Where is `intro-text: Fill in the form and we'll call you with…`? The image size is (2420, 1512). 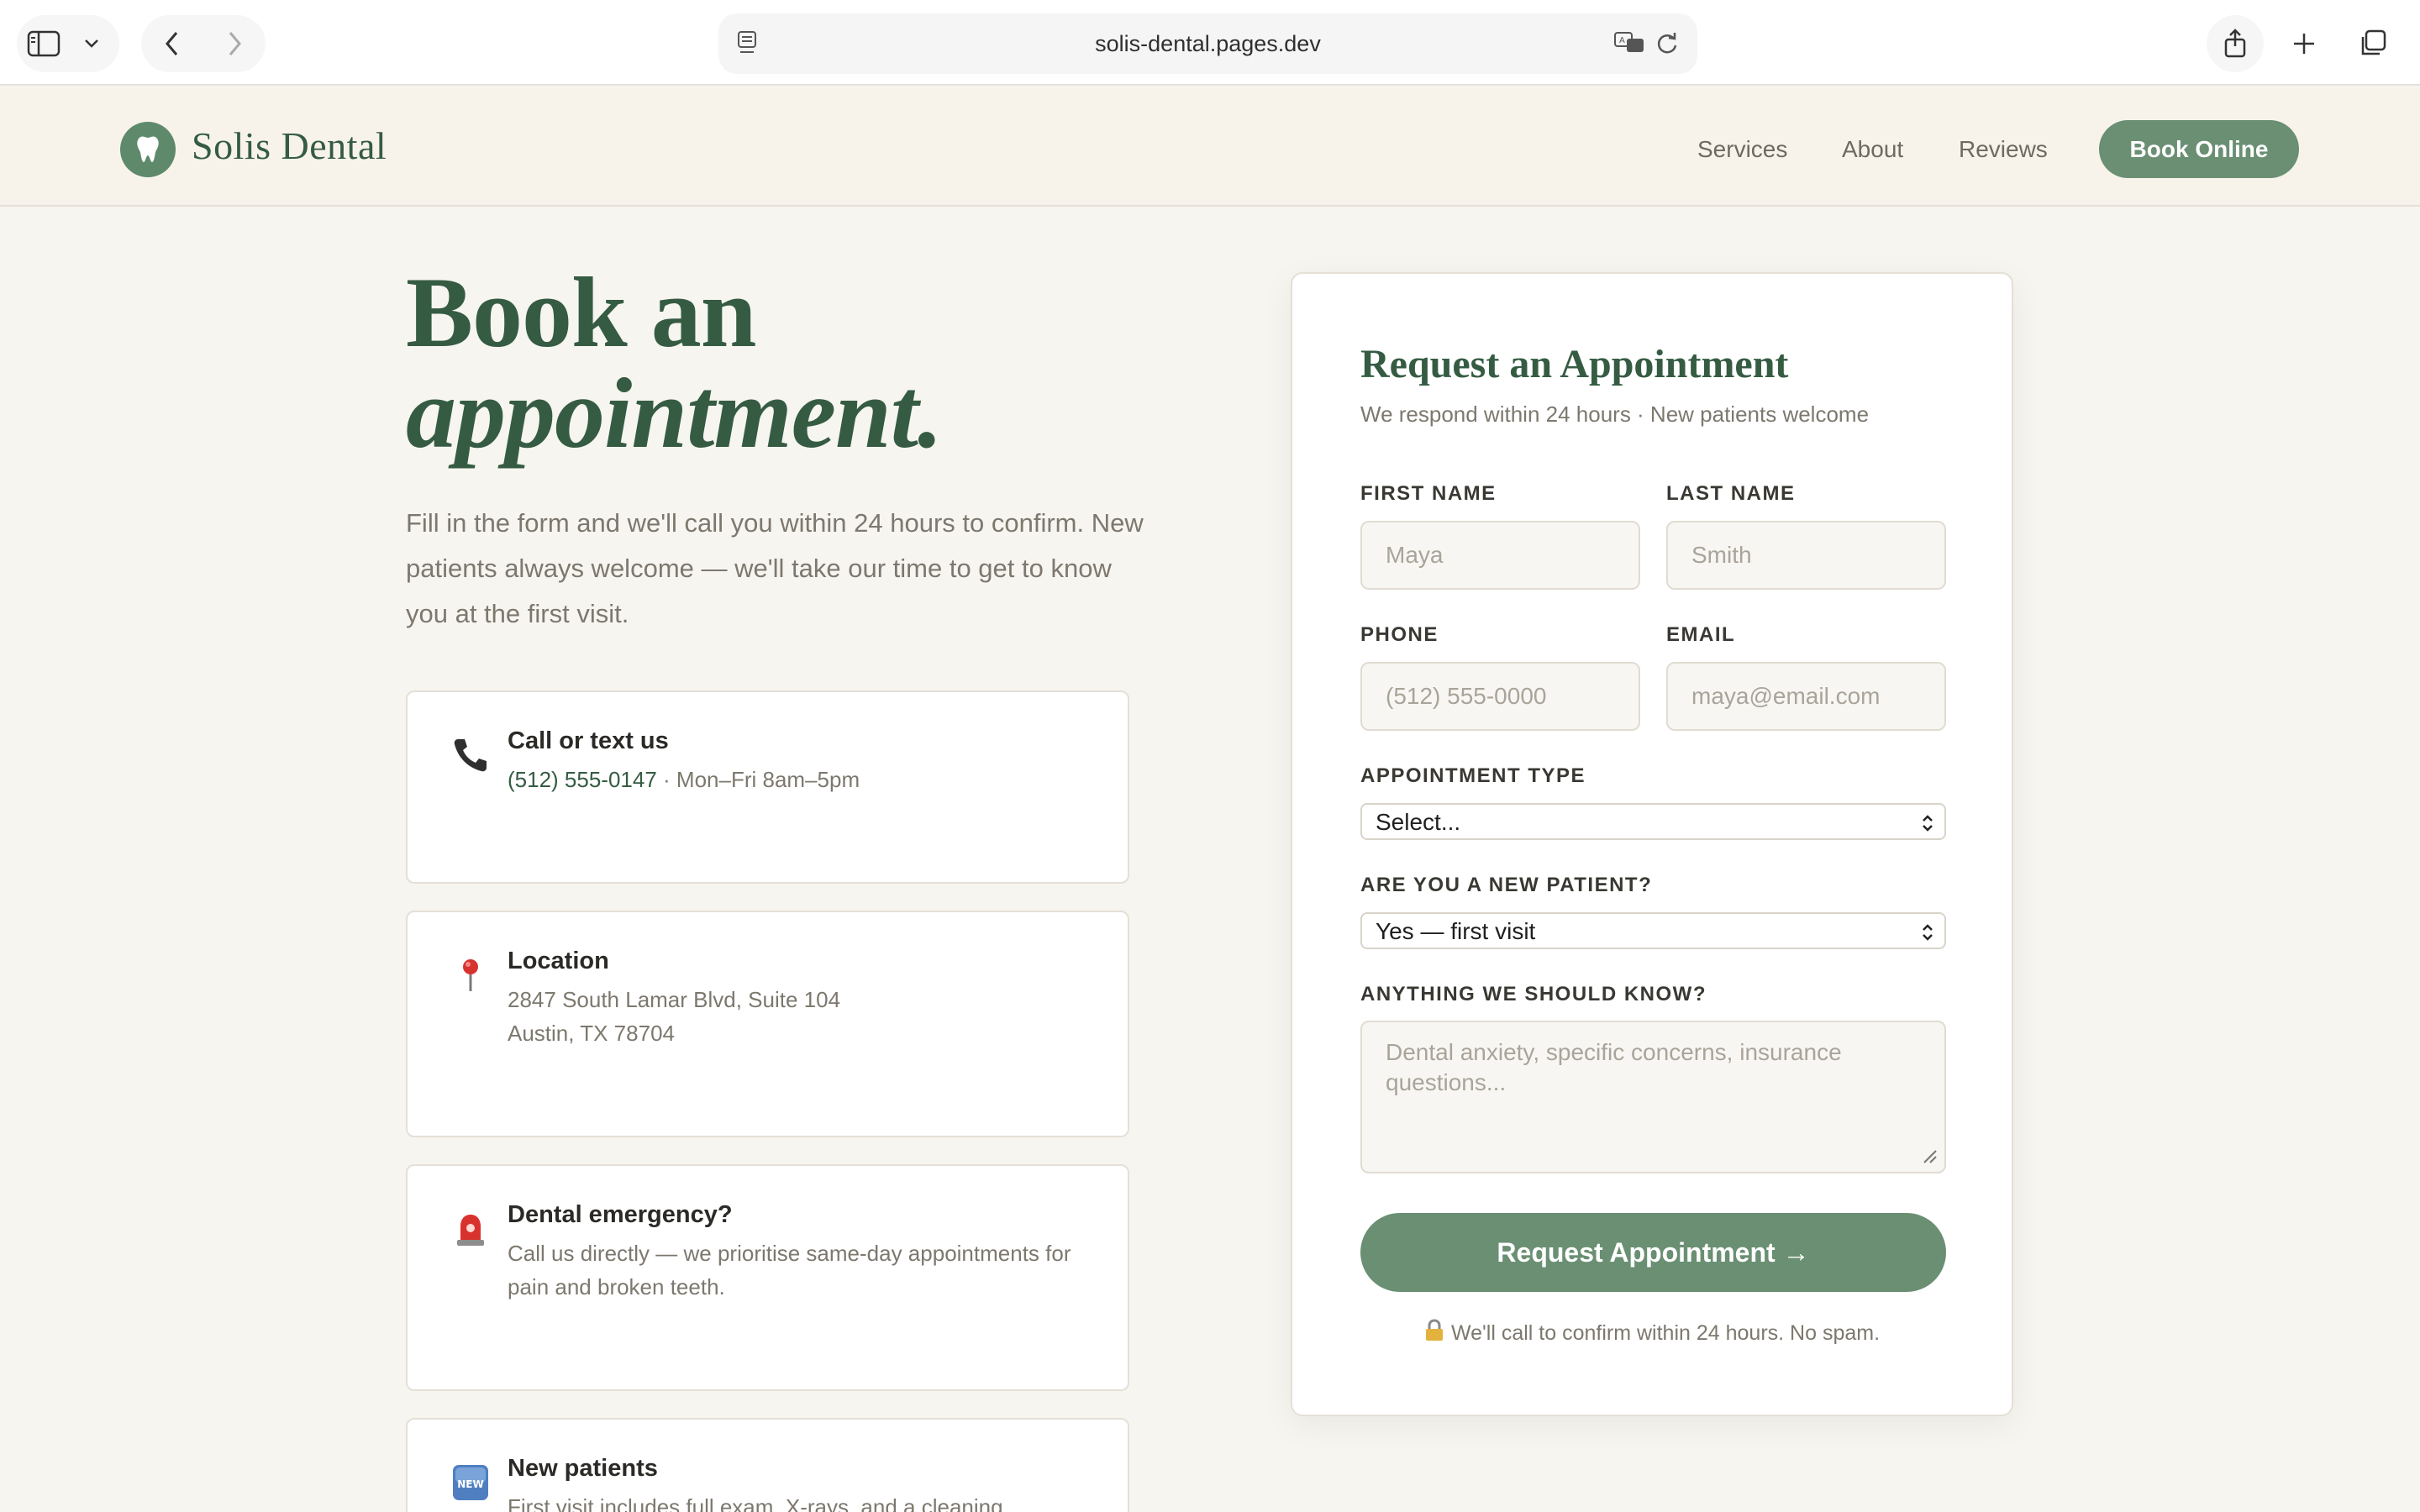
intro-text: Fill in the form and we'll call you with… is located at coordinates (775, 568).